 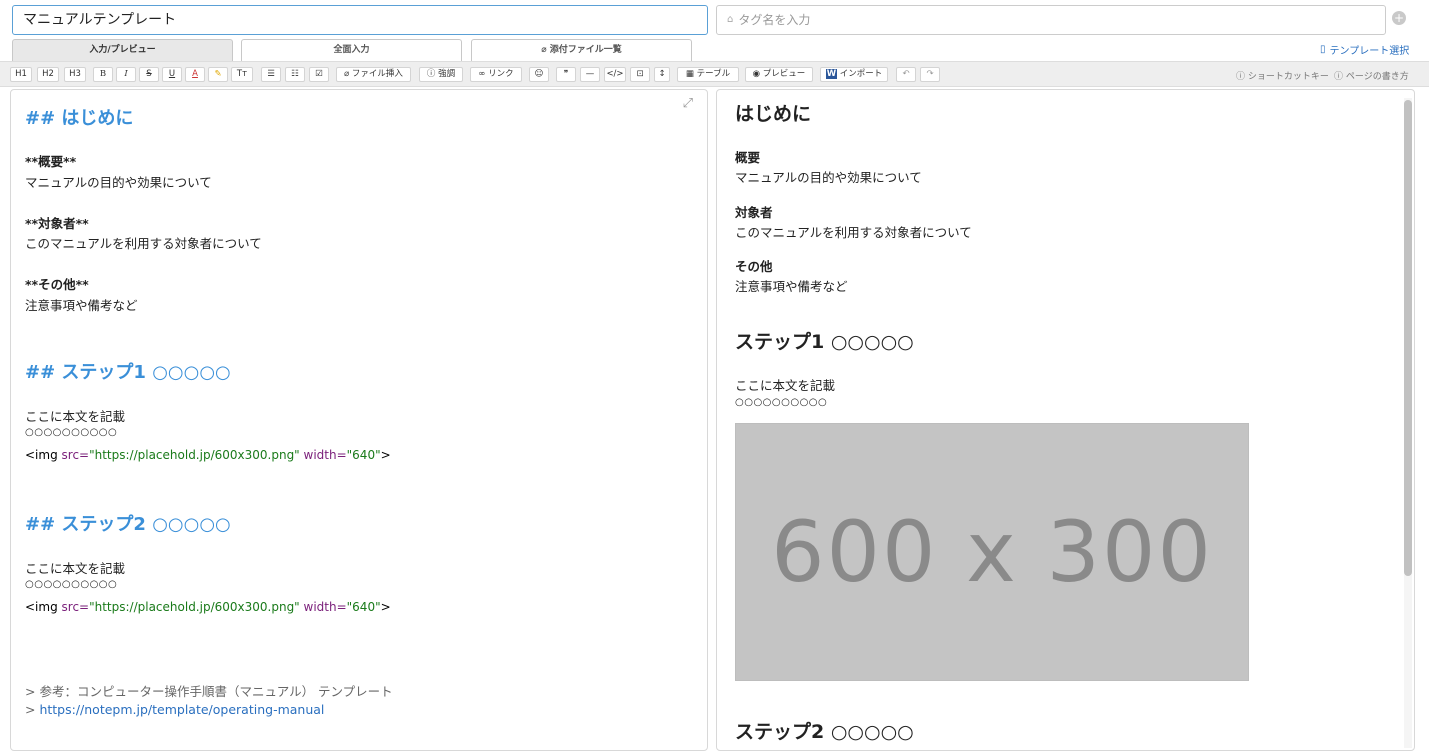 What do you see at coordinates (103, 74) in the screenshot?
I see `bold-button: B` at bounding box center [103, 74].